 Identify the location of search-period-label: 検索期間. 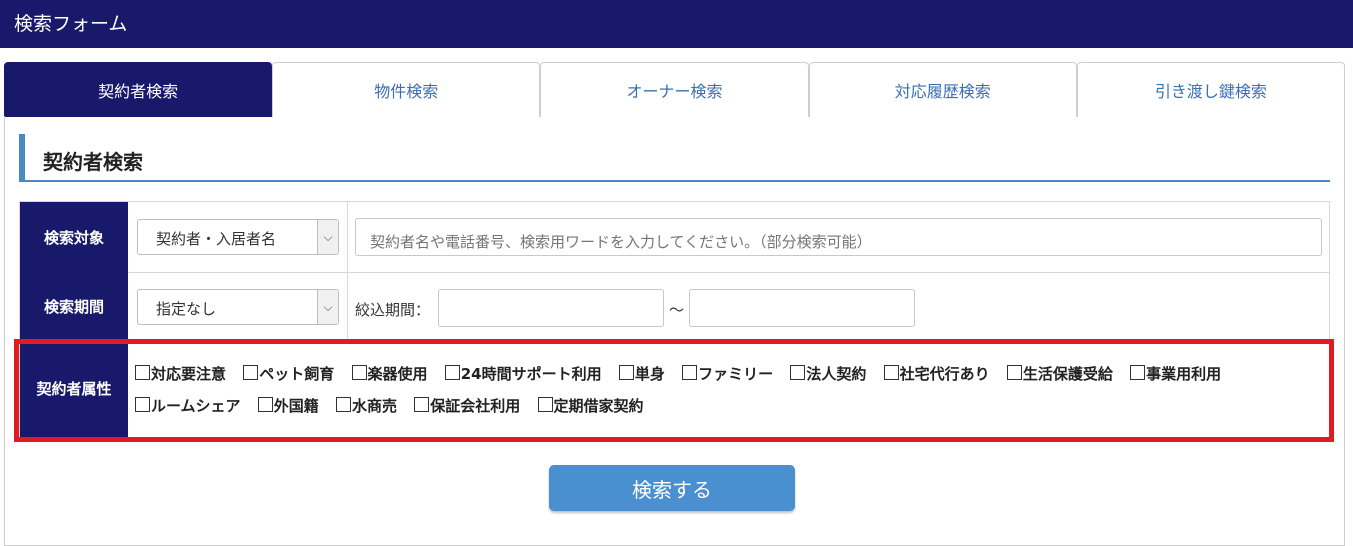
(74, 306).